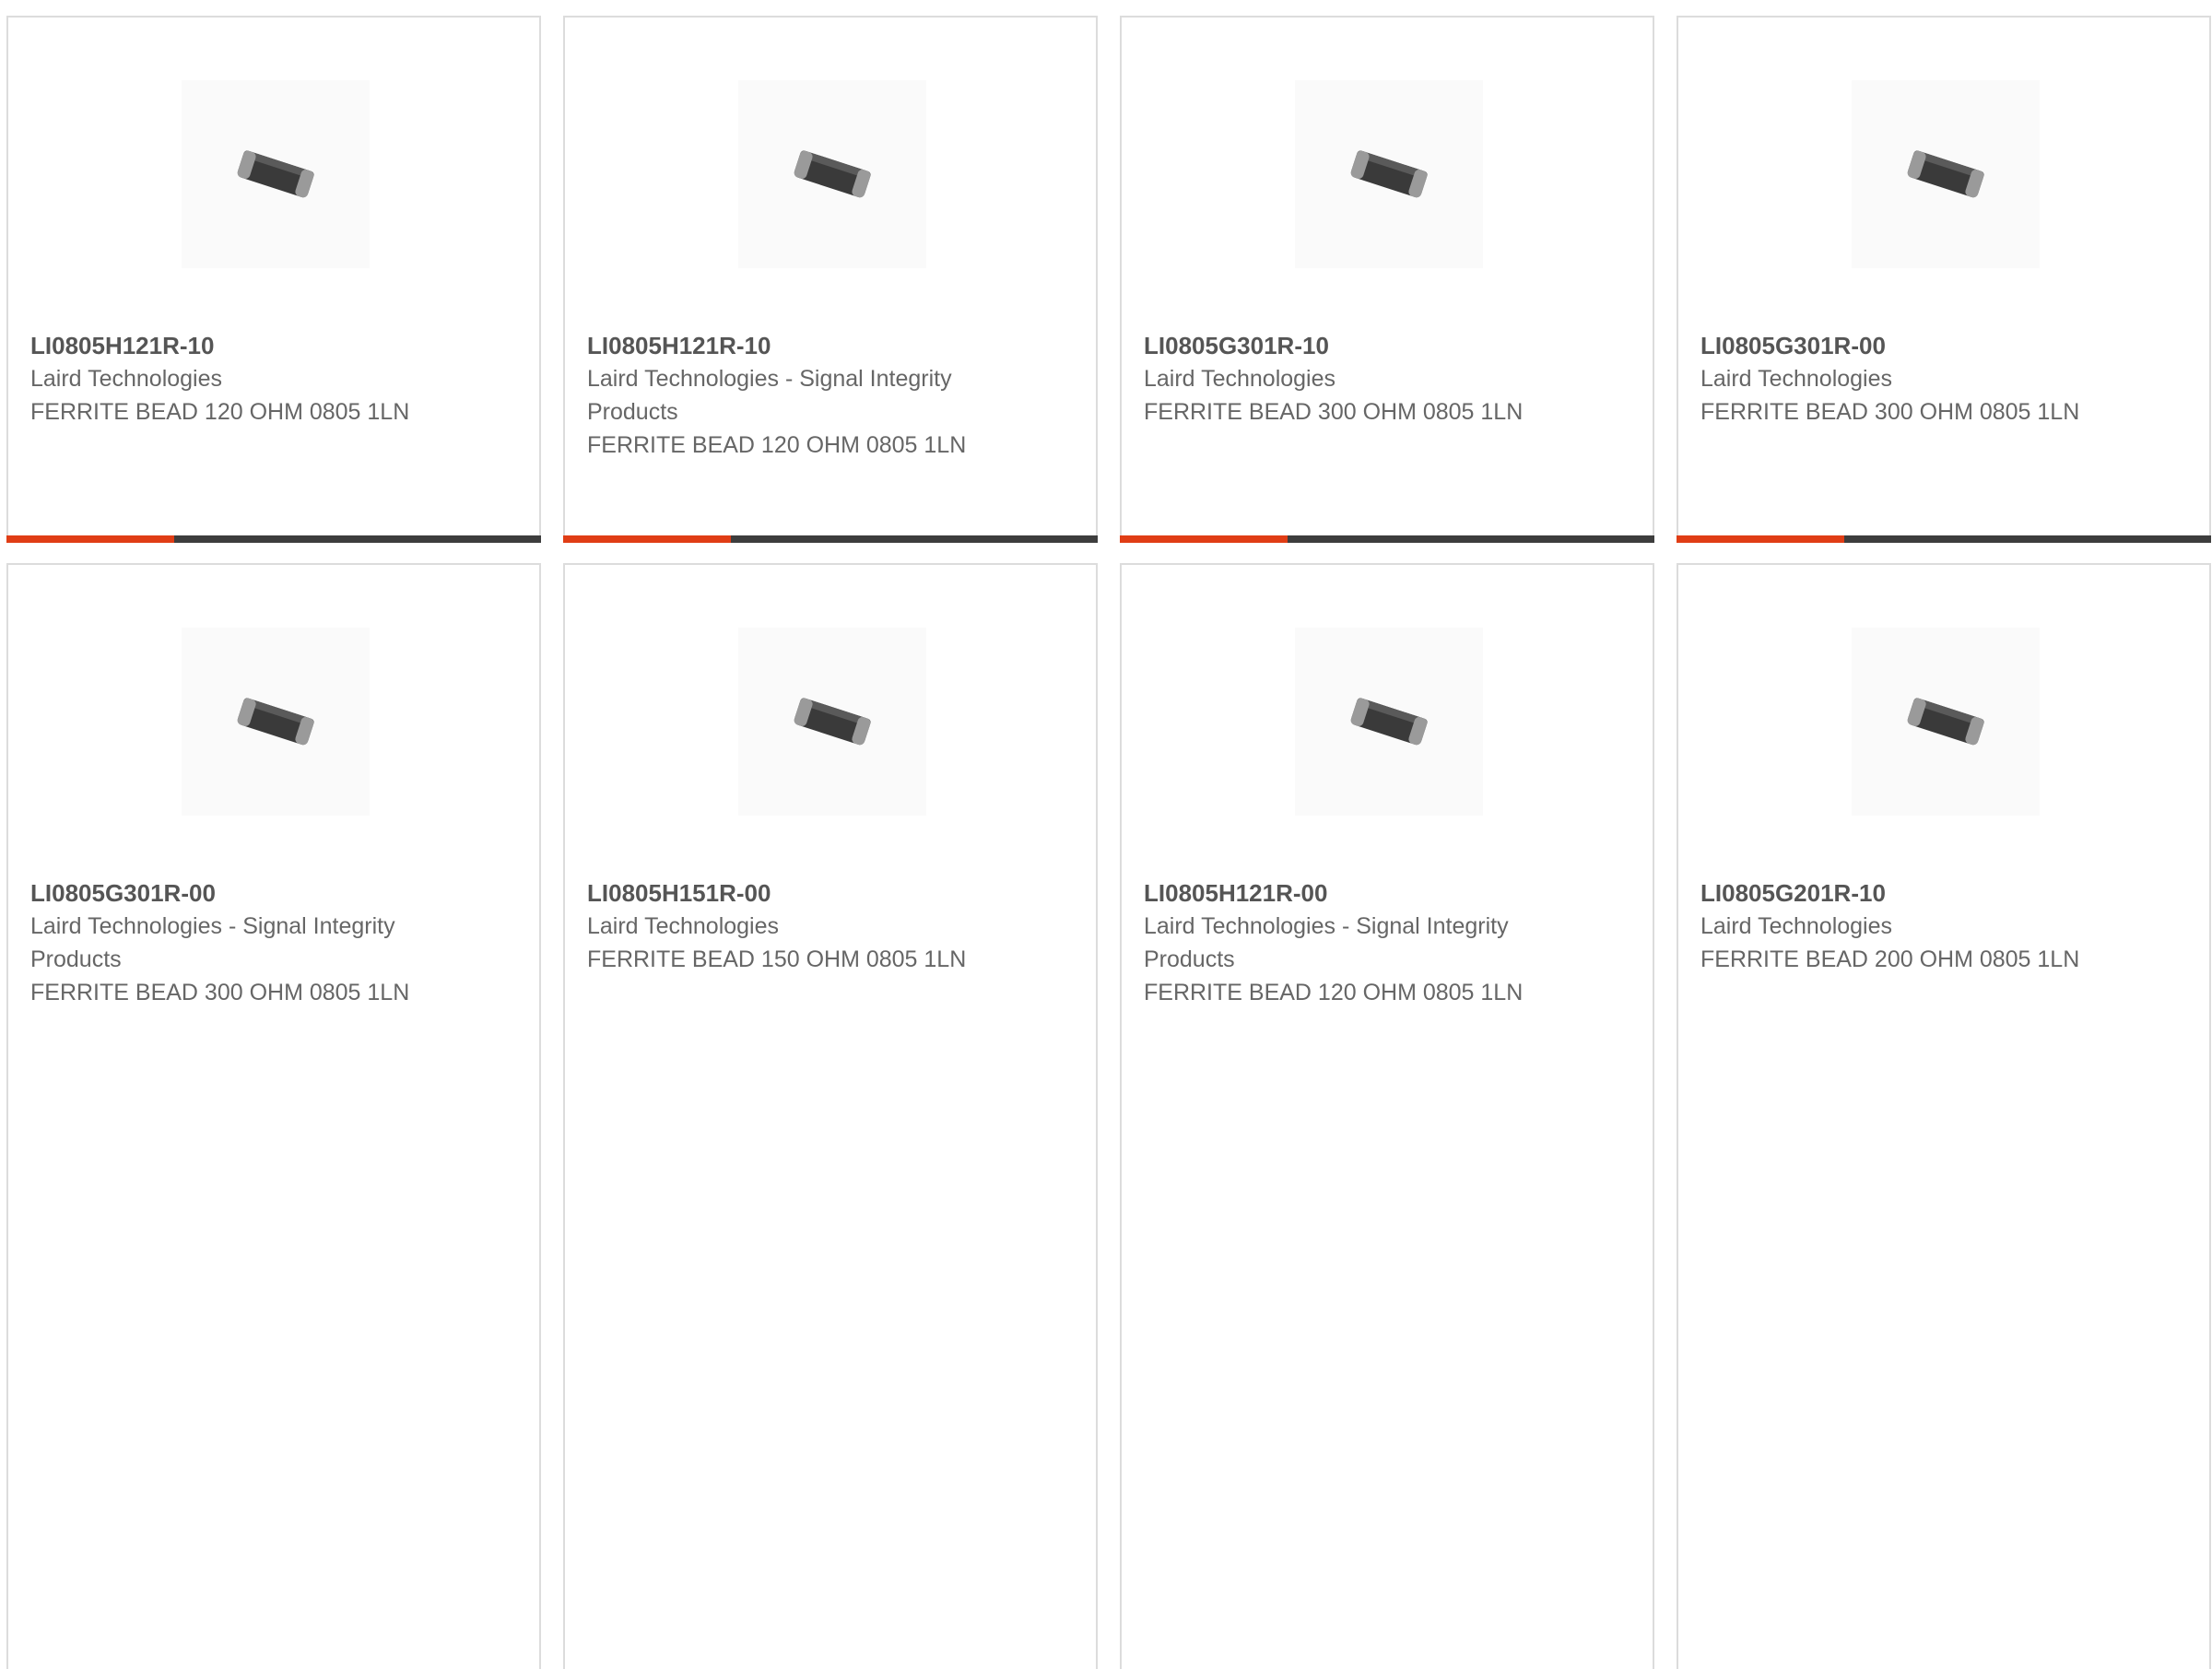  I want to click on part-number: LI0805G201R-10, so click(1903, 893).